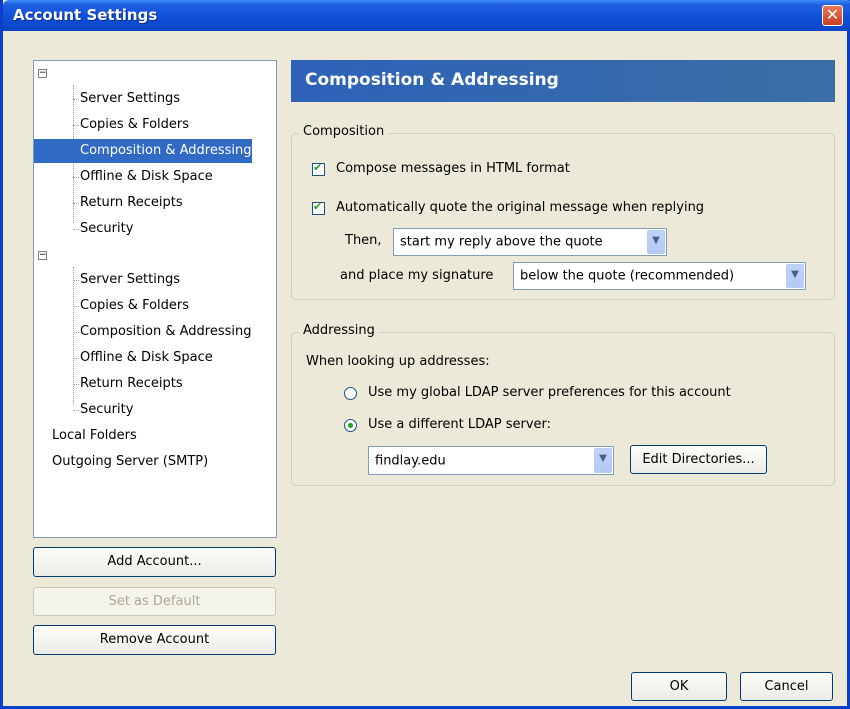 This screenshot has height=709, width=850. I want to click on close-icon: ✕, so click(832, 14).